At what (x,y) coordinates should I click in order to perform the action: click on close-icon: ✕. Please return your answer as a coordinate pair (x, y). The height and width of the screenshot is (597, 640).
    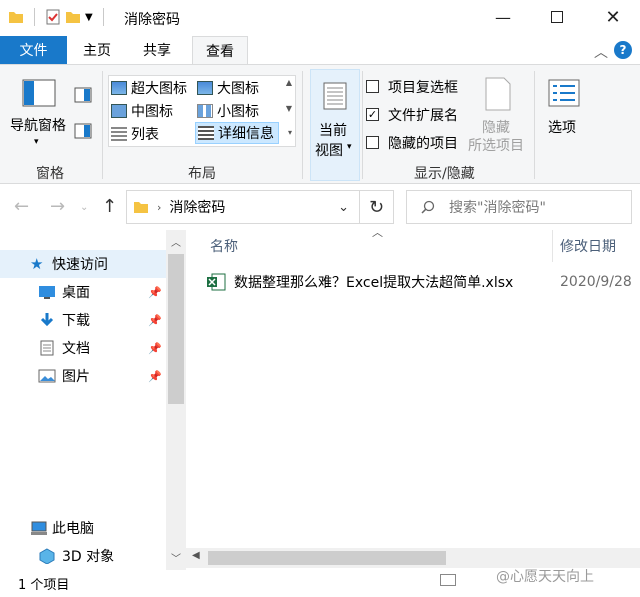
    Looking at the image, I should click on (613, 17).